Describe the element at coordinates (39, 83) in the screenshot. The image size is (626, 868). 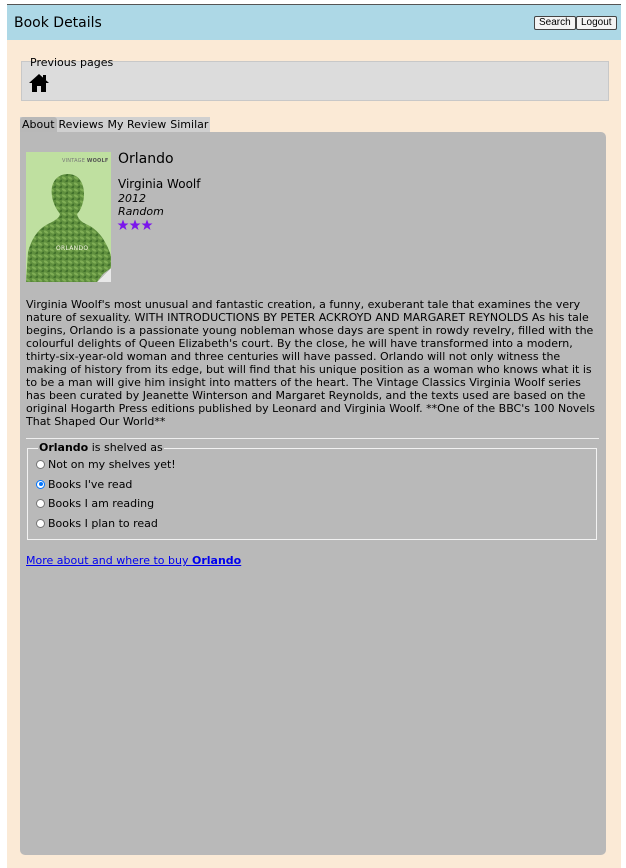
I see `home-icon` at that location.